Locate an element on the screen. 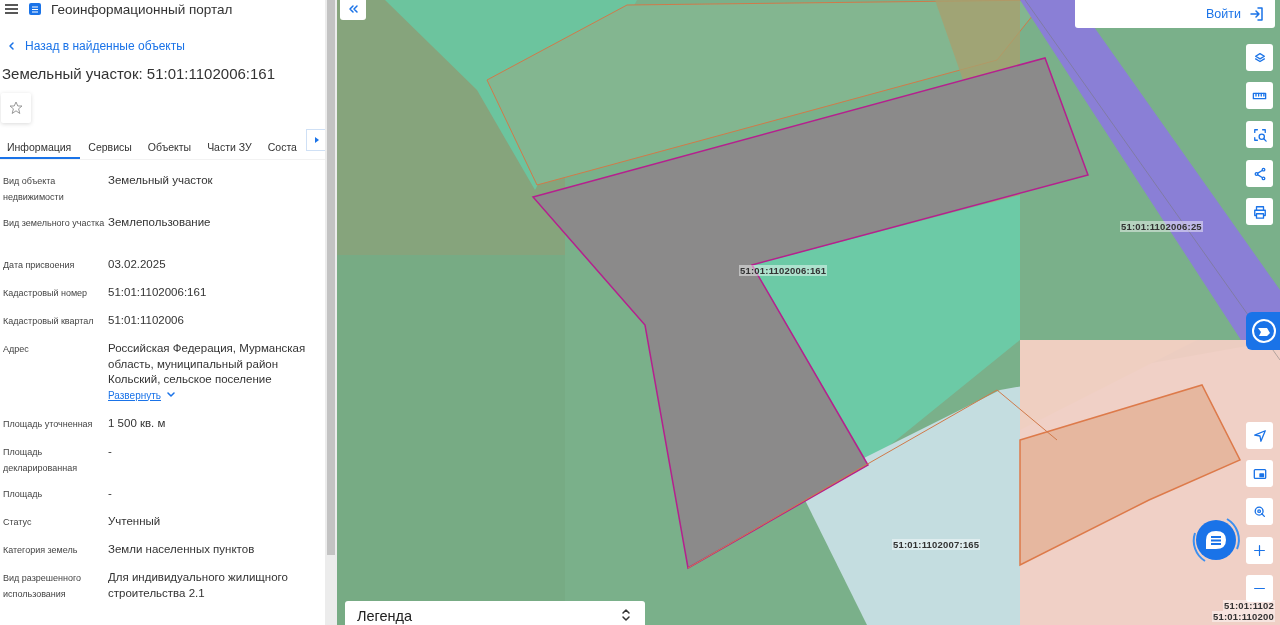  tab: Соста is located at coordinates (283, 146).